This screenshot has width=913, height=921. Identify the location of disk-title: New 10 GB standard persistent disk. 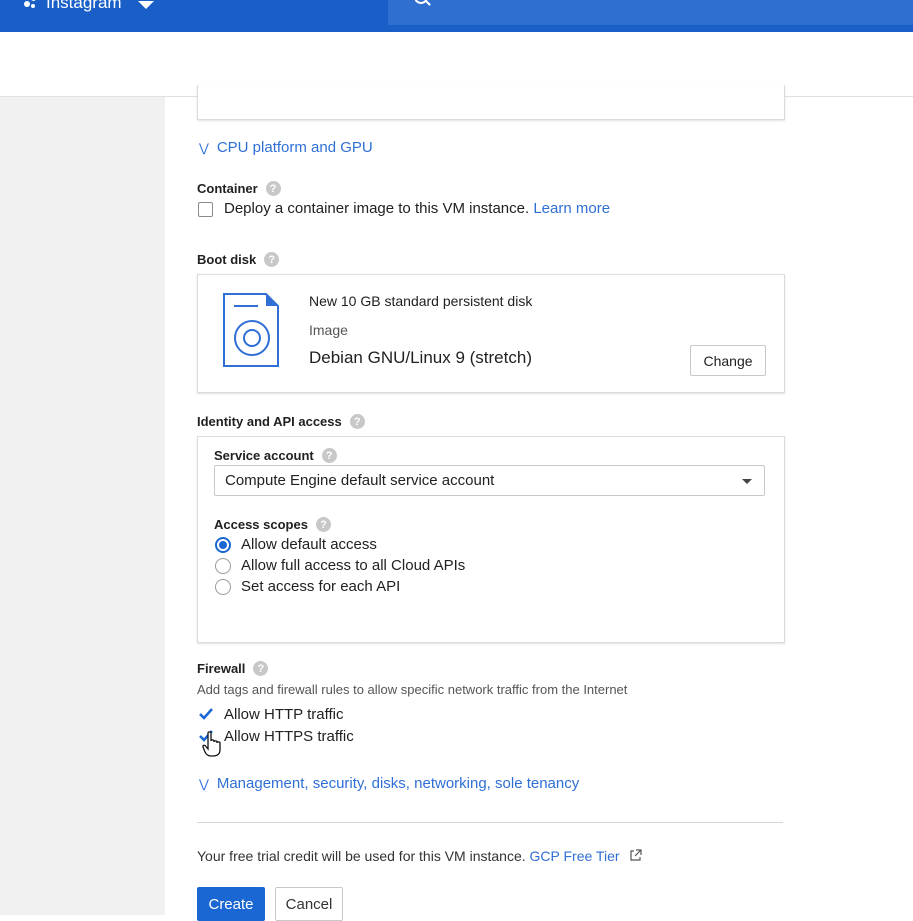
(421, 301).